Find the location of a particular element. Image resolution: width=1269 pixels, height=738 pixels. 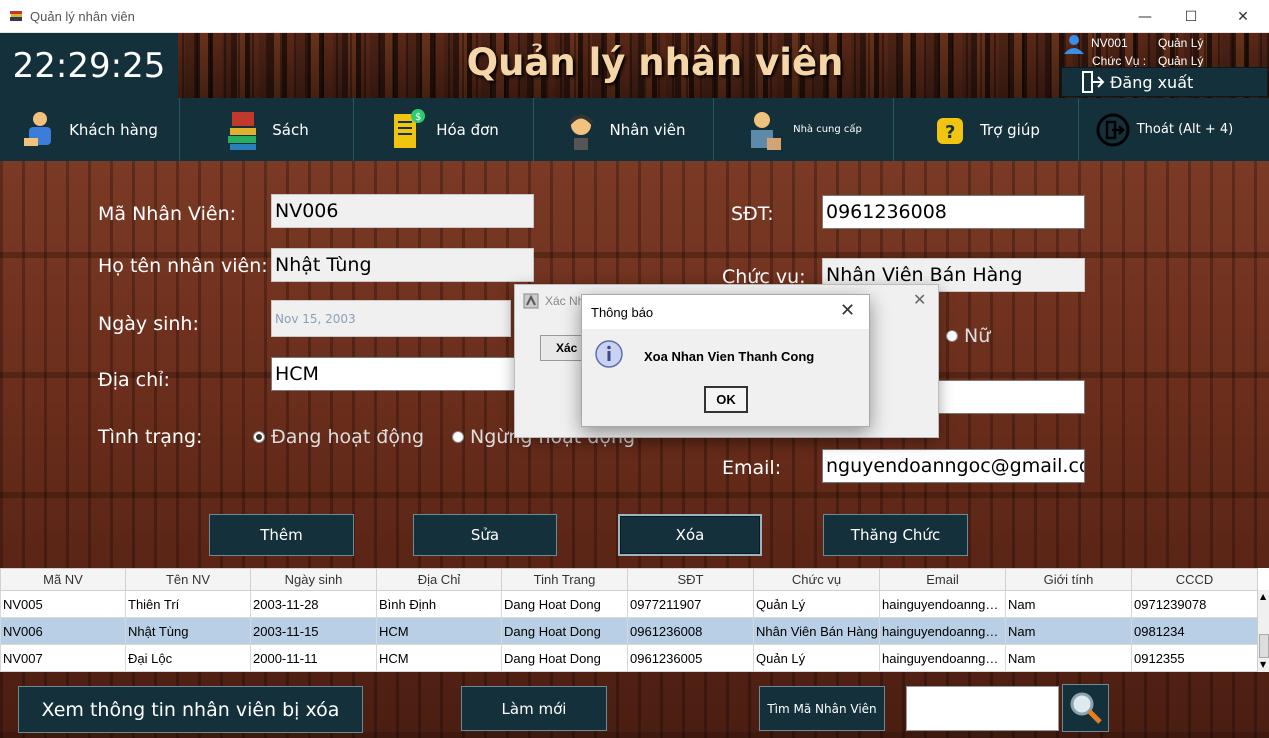

scroll-up-icon: ▲ is located at coordinates (1263, 596).